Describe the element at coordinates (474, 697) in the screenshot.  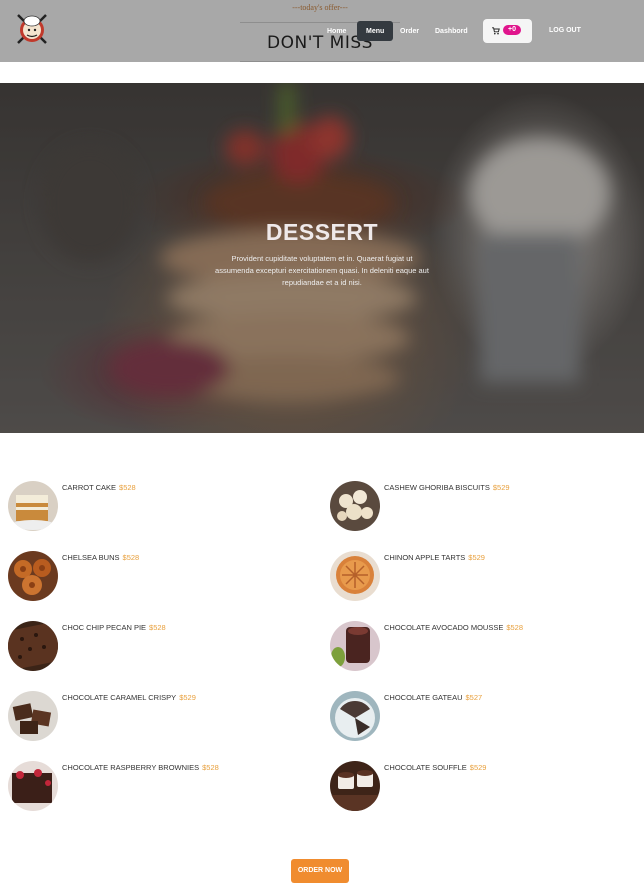
I see `menu-item-price: $527` at that location.